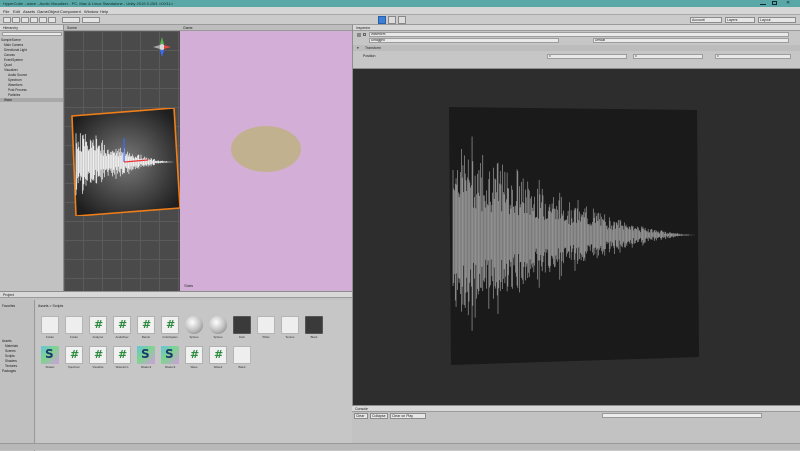 The height and width of the screenshot is (451, 800). I want to click on asset-tile: # Wave2, so click(218, 359).